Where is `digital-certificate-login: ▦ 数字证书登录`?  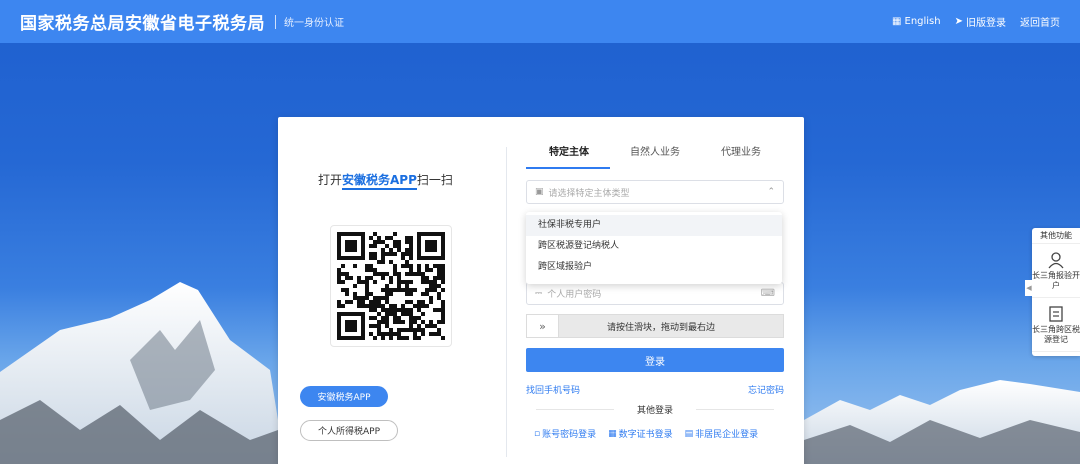
digital-certificate-login: ▦ 数字证书登录 is located at coordinates (640, 434).